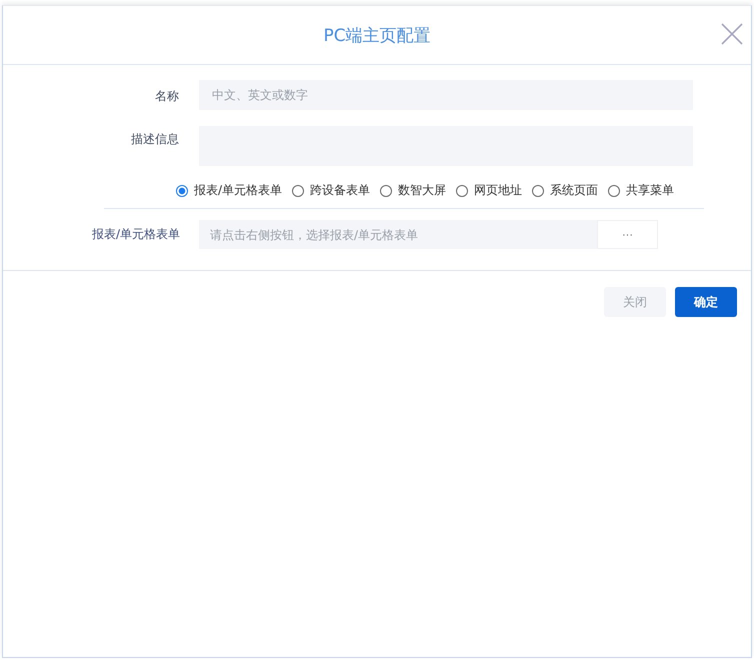  What do you see at coordinates (340, 190) in the screenshot?
I see `radio-label: 跨设备表单` at bounding box center [340, 190].